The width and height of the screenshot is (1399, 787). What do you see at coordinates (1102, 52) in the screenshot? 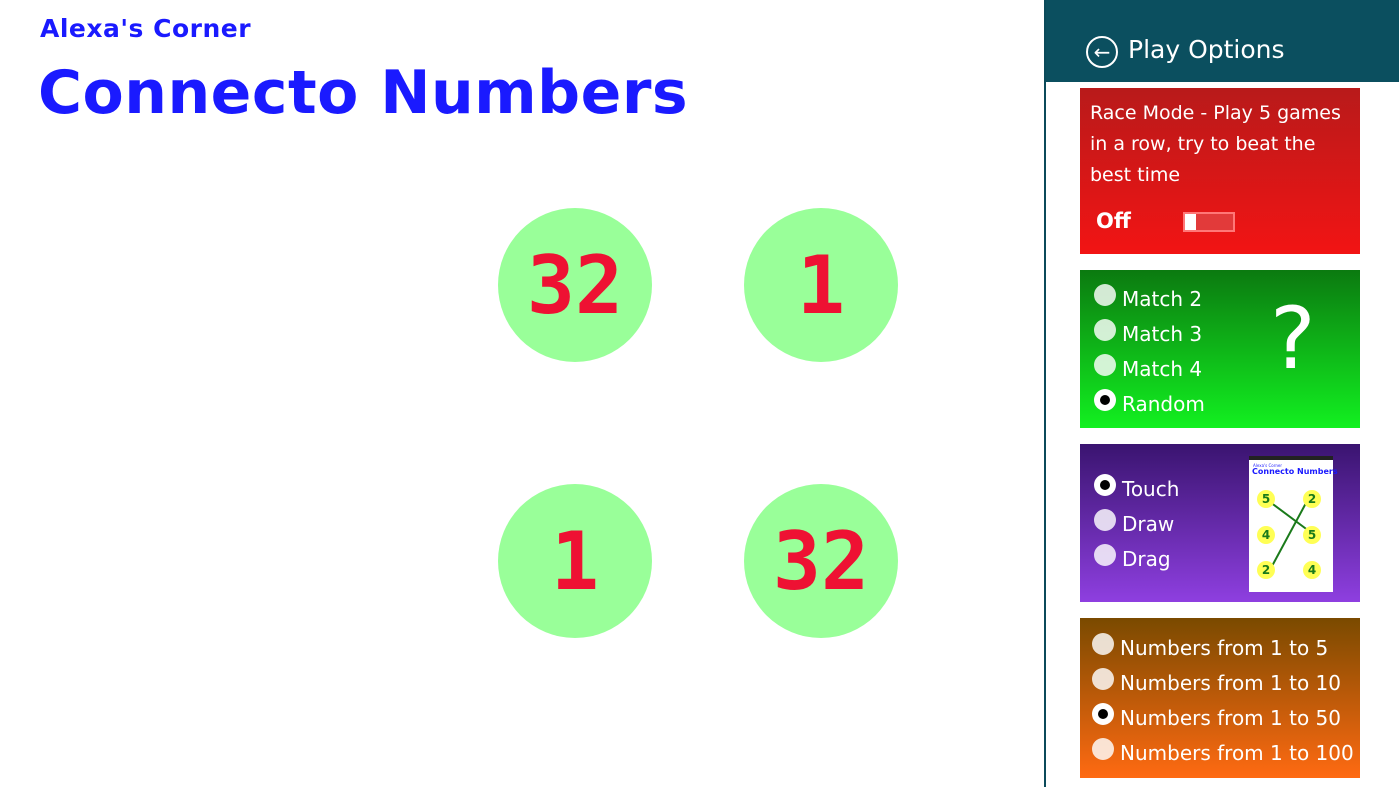
I see `back-arrow-icon: ←` at bounding box center [1102, 52].